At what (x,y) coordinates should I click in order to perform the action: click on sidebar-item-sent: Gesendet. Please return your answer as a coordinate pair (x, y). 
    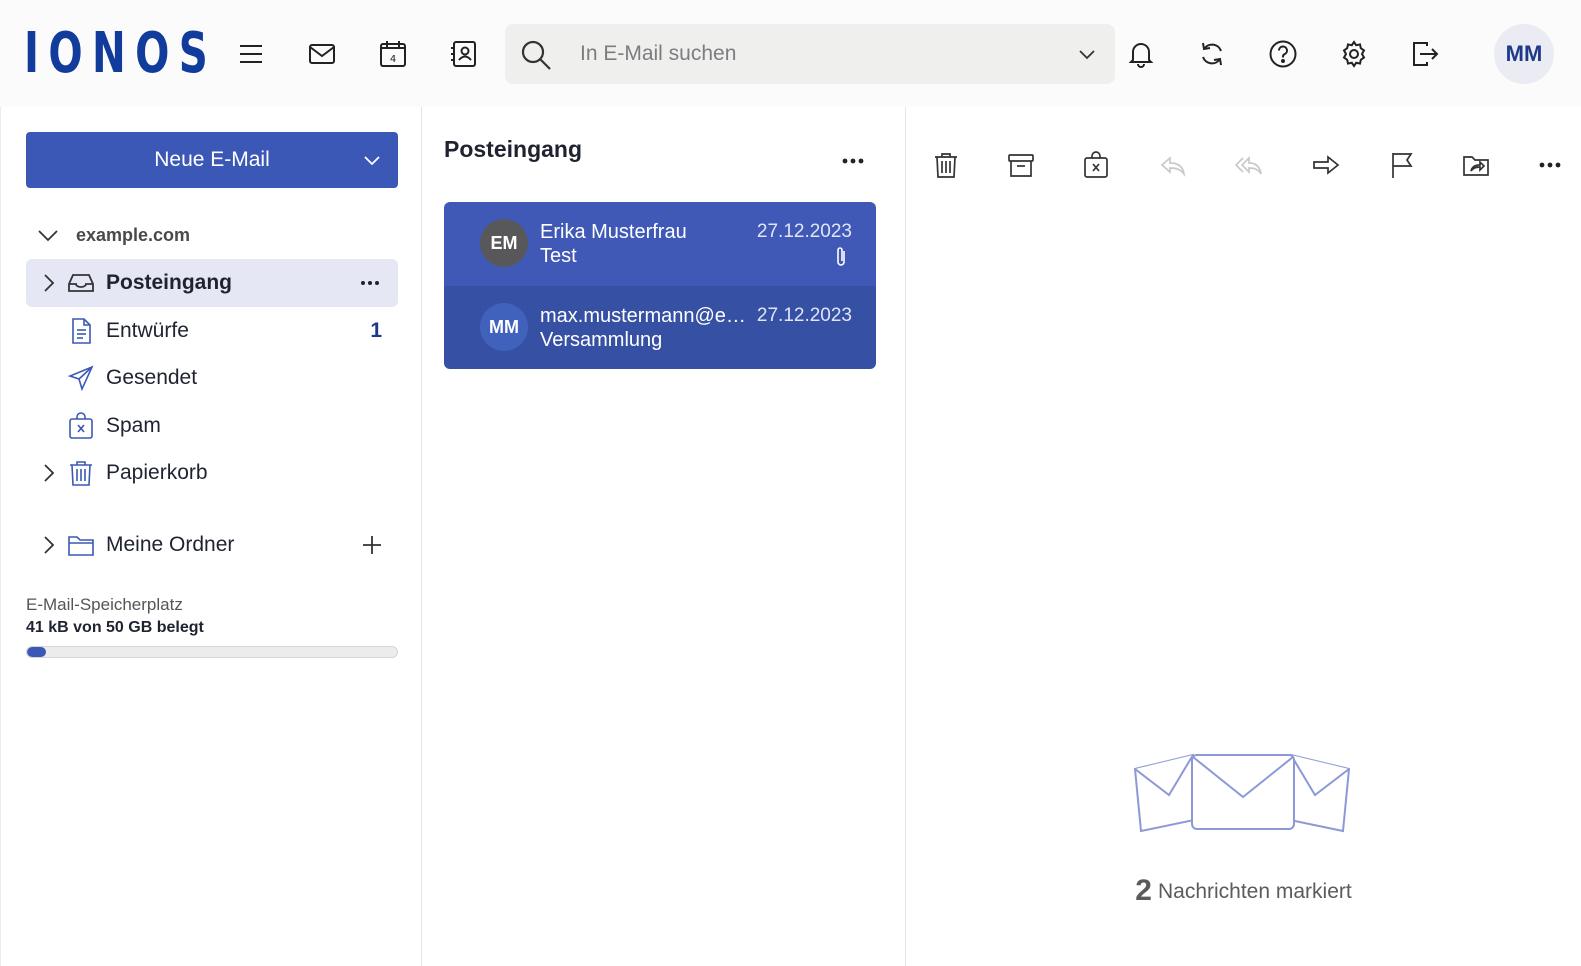
    Looking at the image, I should click on (212, 378).